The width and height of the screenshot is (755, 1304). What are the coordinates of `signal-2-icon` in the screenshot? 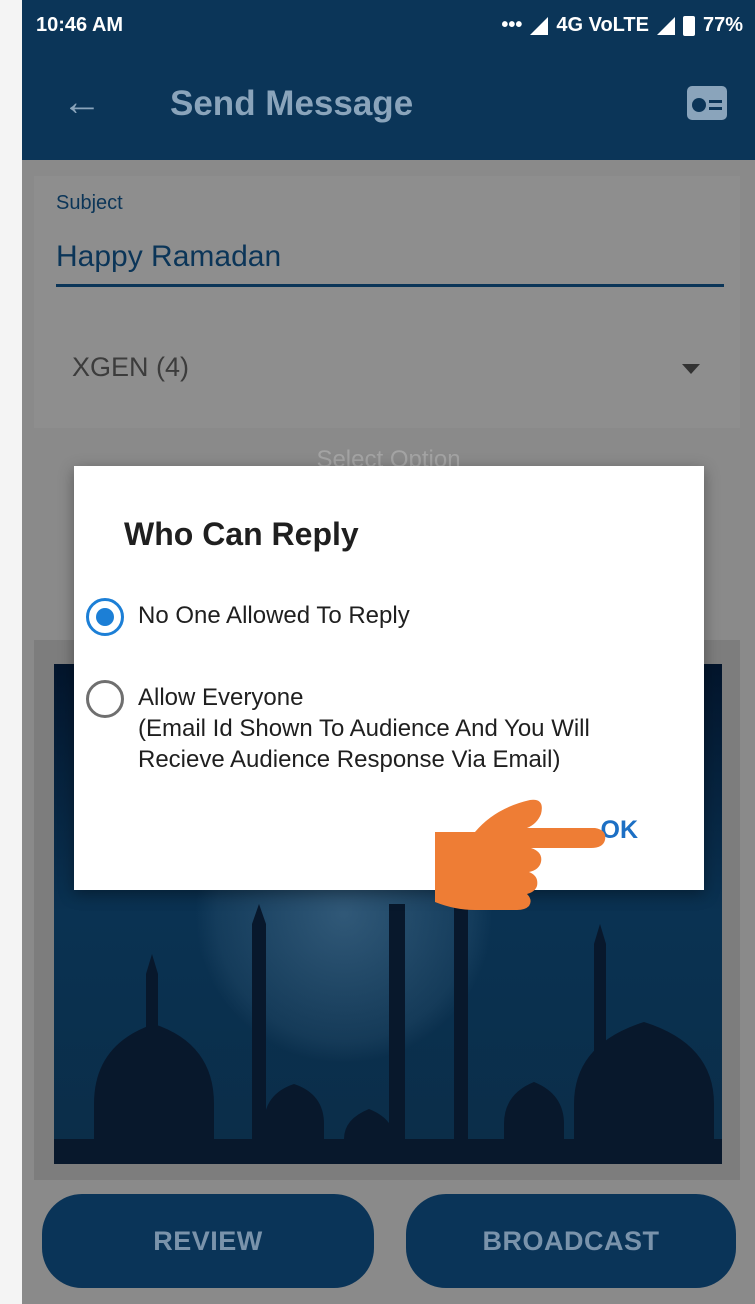 It's located at (665, 25).